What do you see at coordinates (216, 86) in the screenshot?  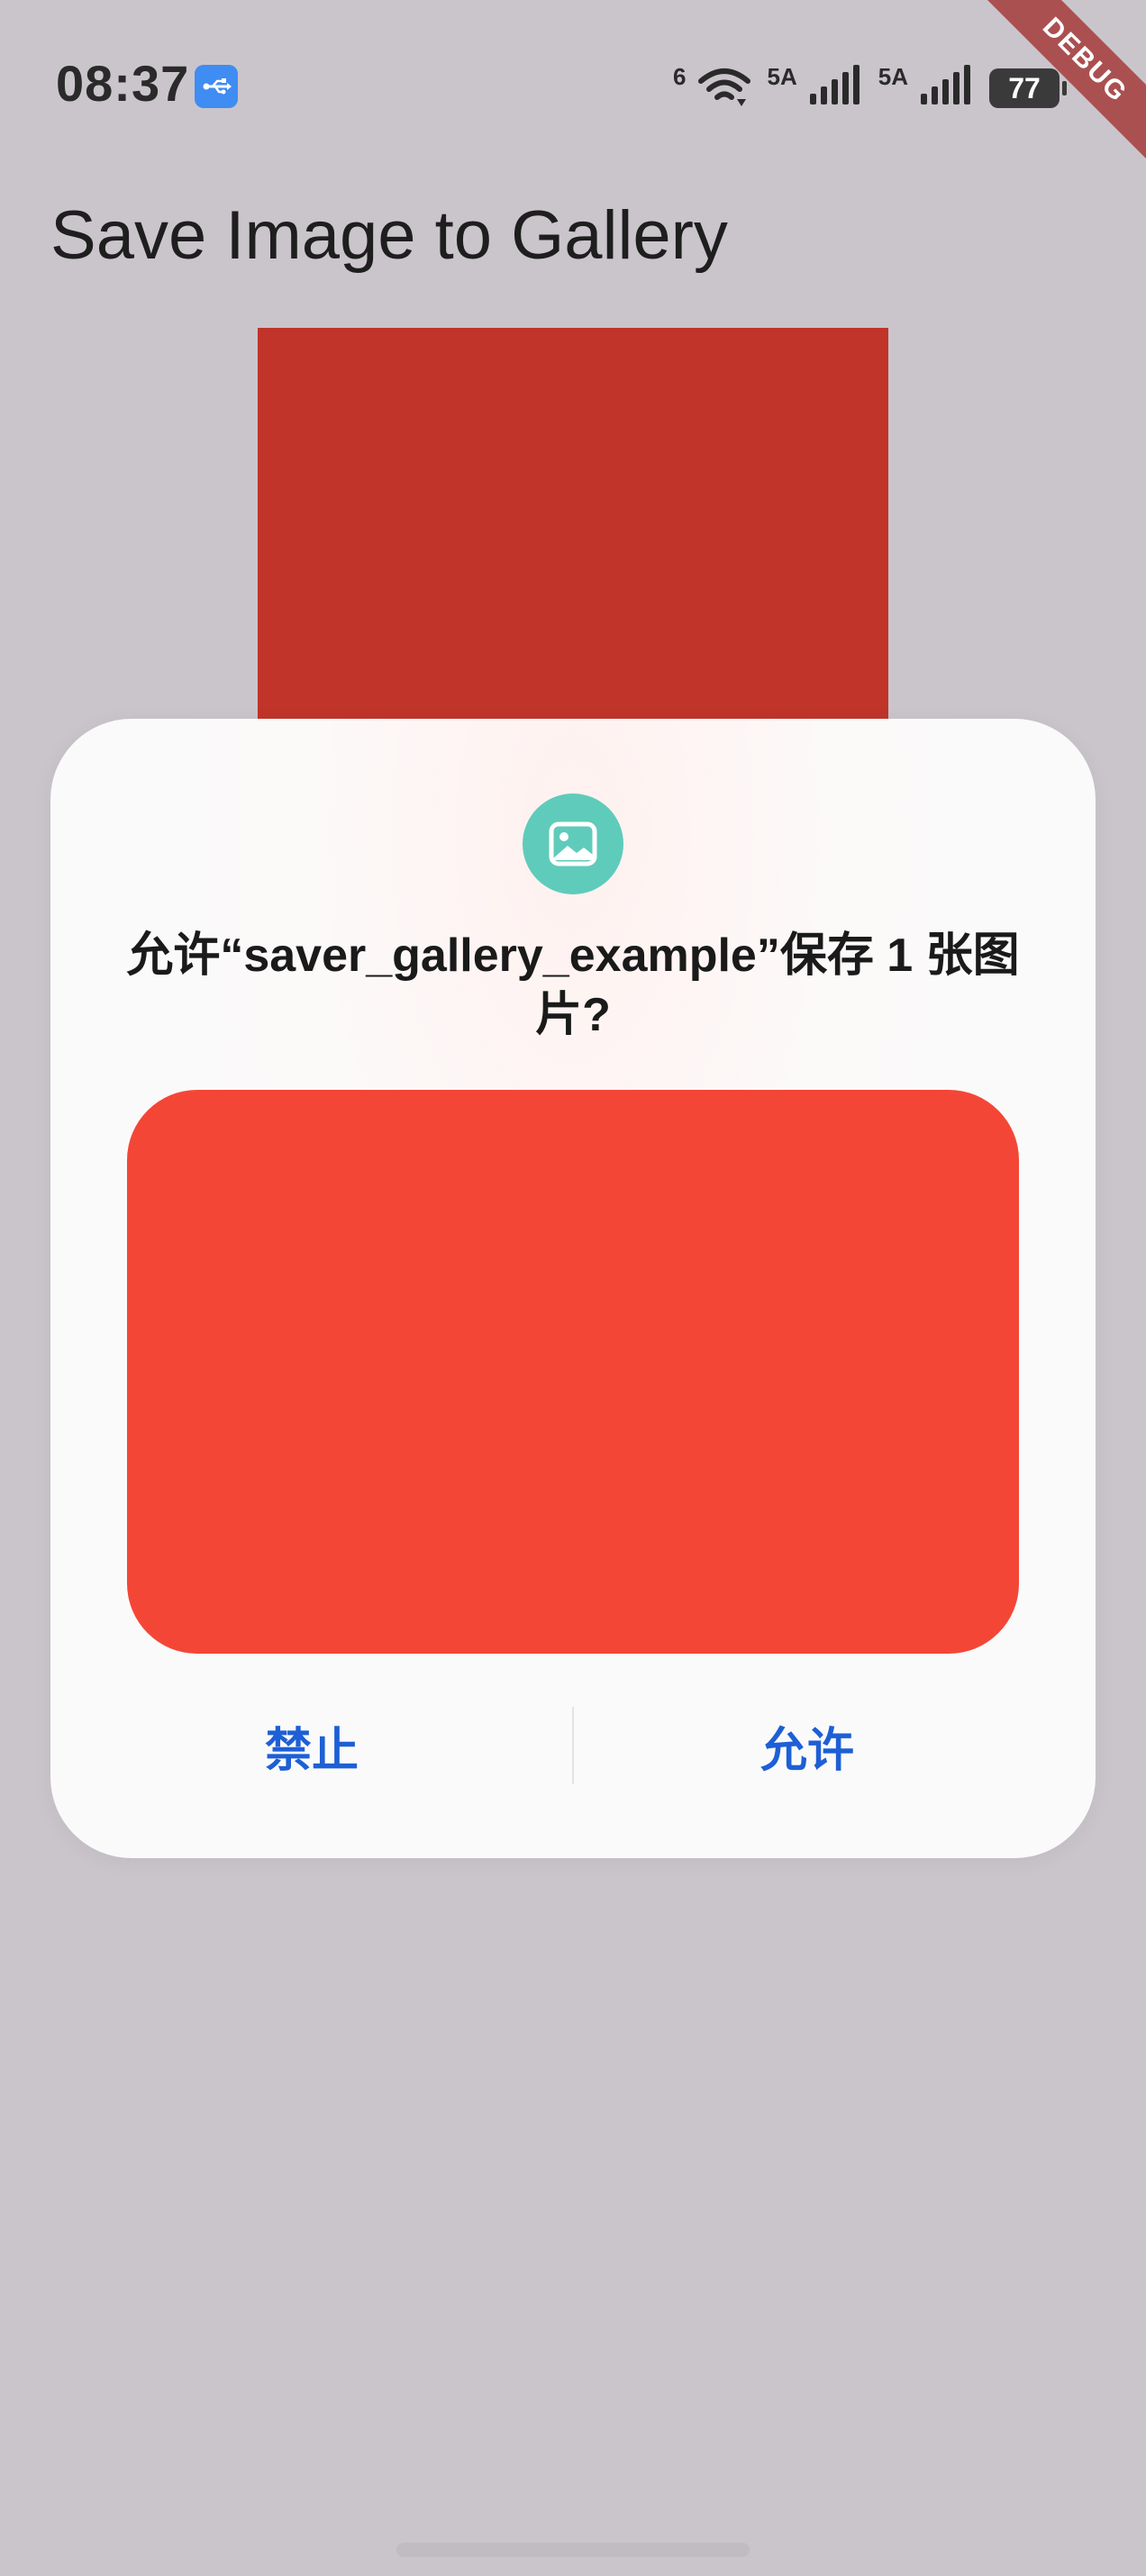 I see `usb-icon` at bounding box center [216, 86].